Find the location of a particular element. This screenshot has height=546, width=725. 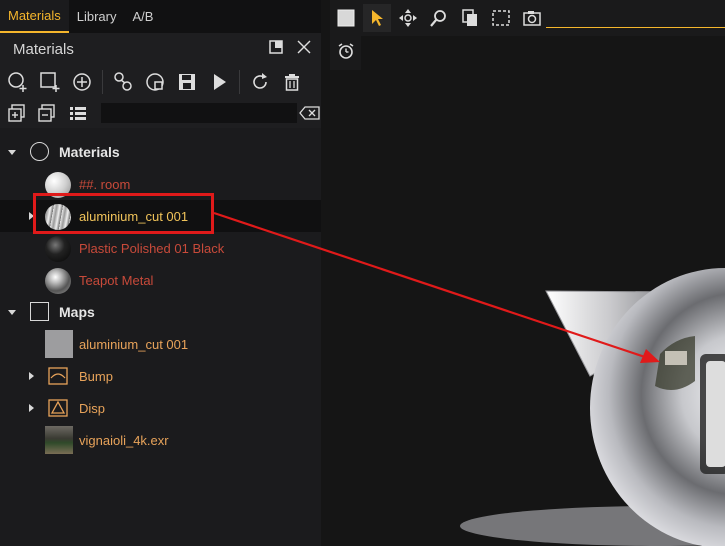

render-region-icon is located at coordinates (346, 18).